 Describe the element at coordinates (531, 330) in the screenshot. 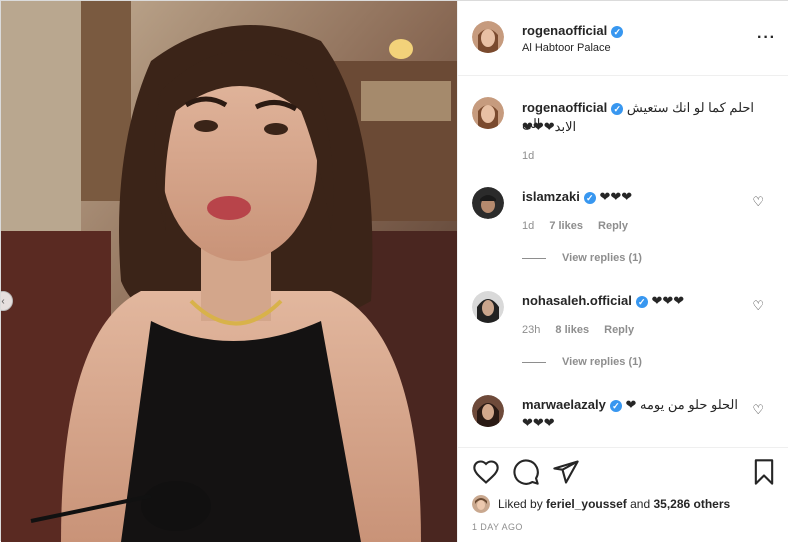

I see `comment-time: 23h` at that location.